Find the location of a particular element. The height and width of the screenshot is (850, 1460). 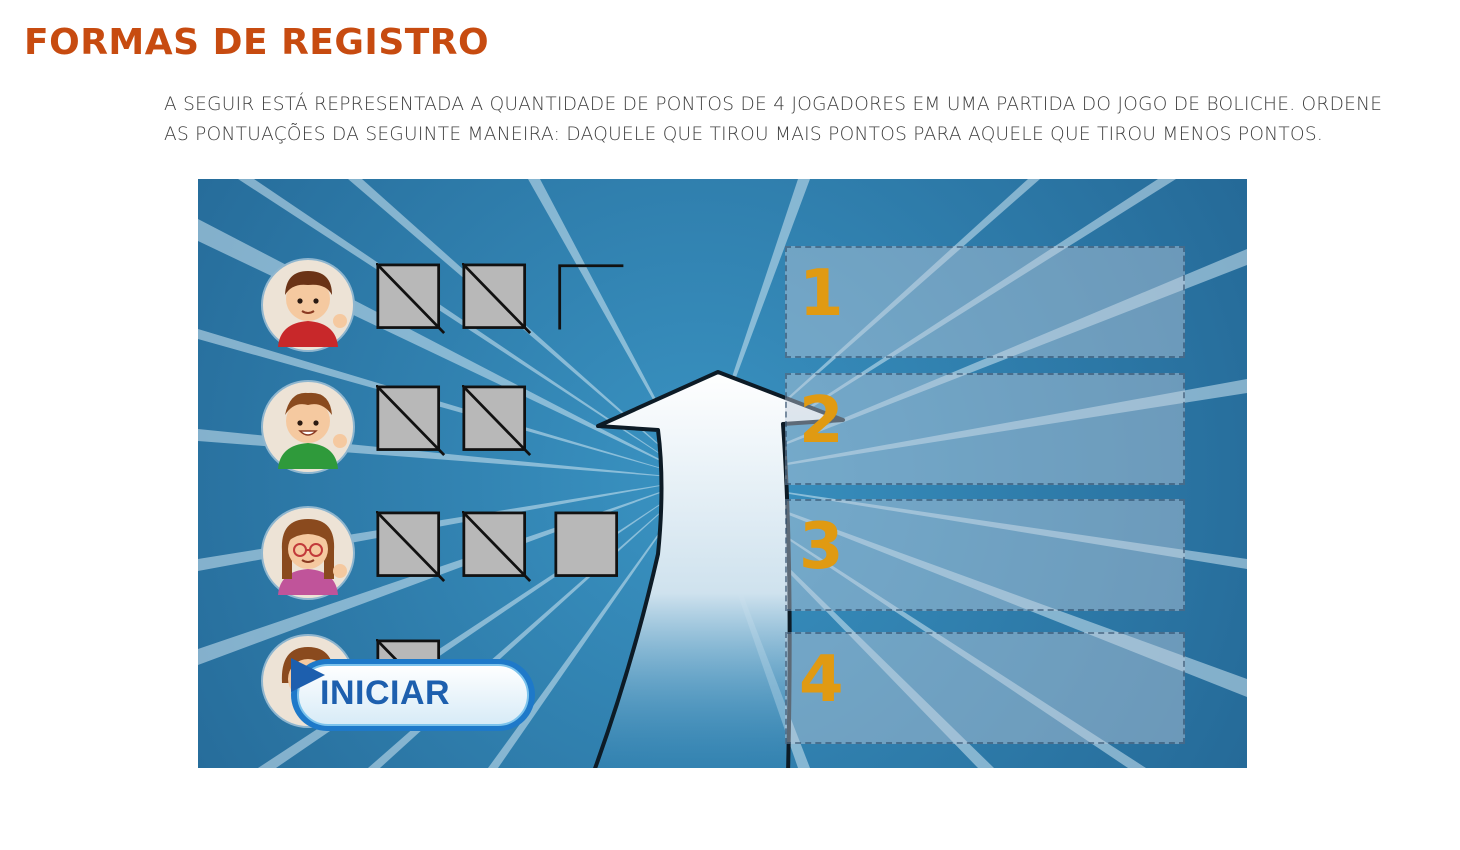

ranking-slot-2: 2 is located at coordinates (985, 429).